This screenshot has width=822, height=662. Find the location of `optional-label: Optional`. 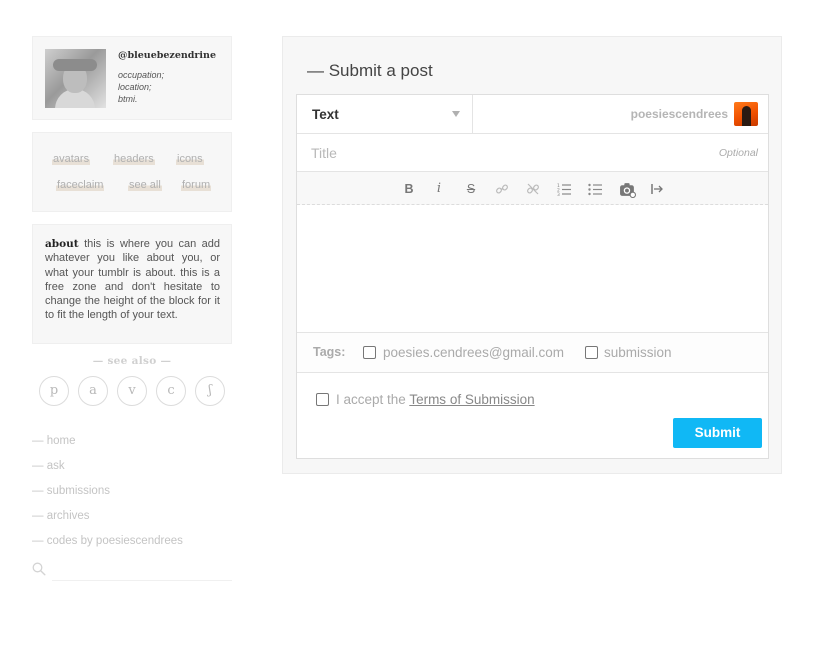

optional-label: Optional is located at coordinates (738, 153).